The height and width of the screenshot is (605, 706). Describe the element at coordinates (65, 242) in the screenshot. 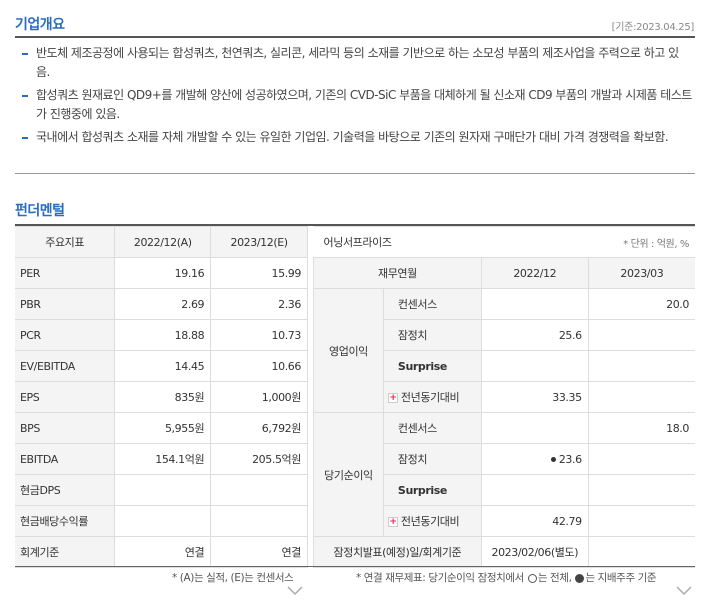

I see `col-header-indicator: 주요지표` at that location.